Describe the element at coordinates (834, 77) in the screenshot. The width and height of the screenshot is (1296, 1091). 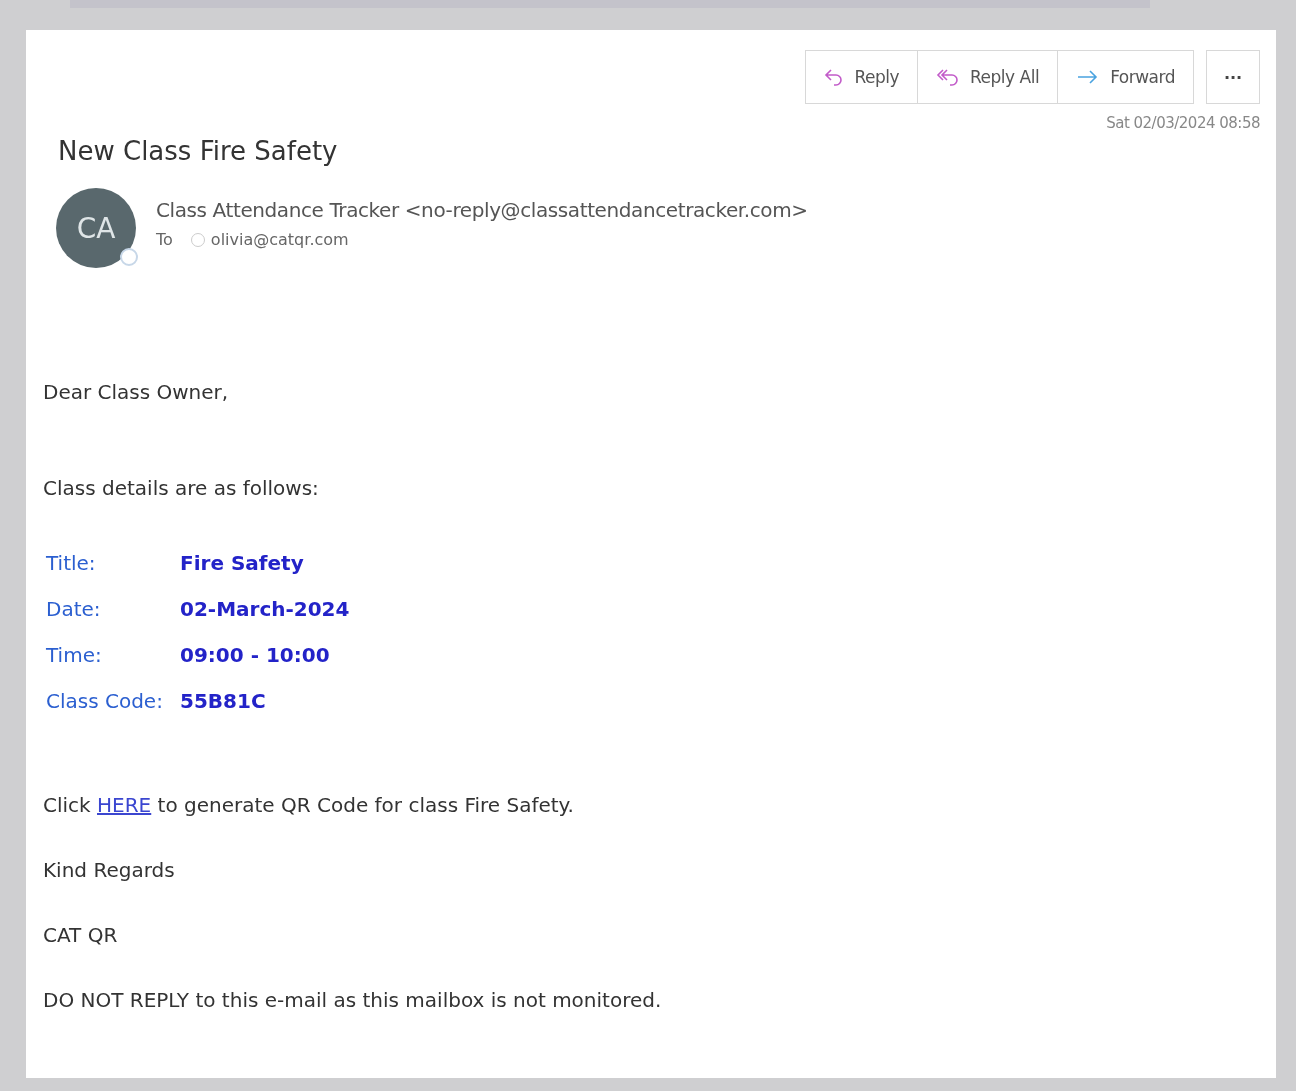
I see `reply-icon` at that location.